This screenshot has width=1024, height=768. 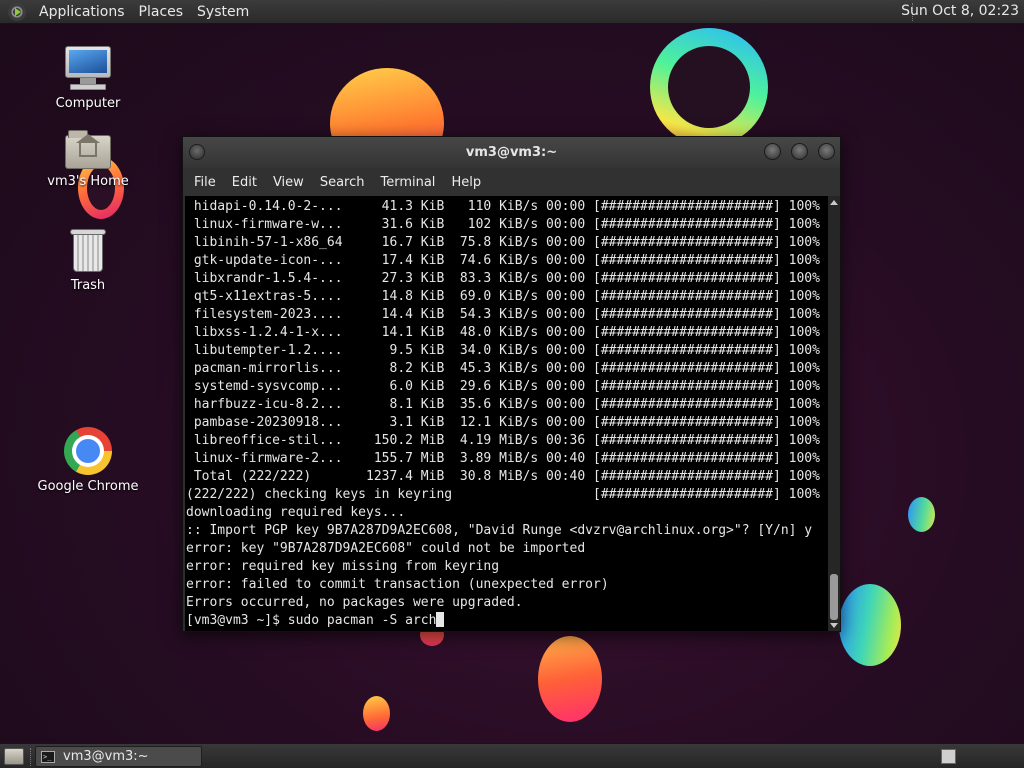 I want to click on wallpaper-right-small-blob, so click(x=921, y=514).